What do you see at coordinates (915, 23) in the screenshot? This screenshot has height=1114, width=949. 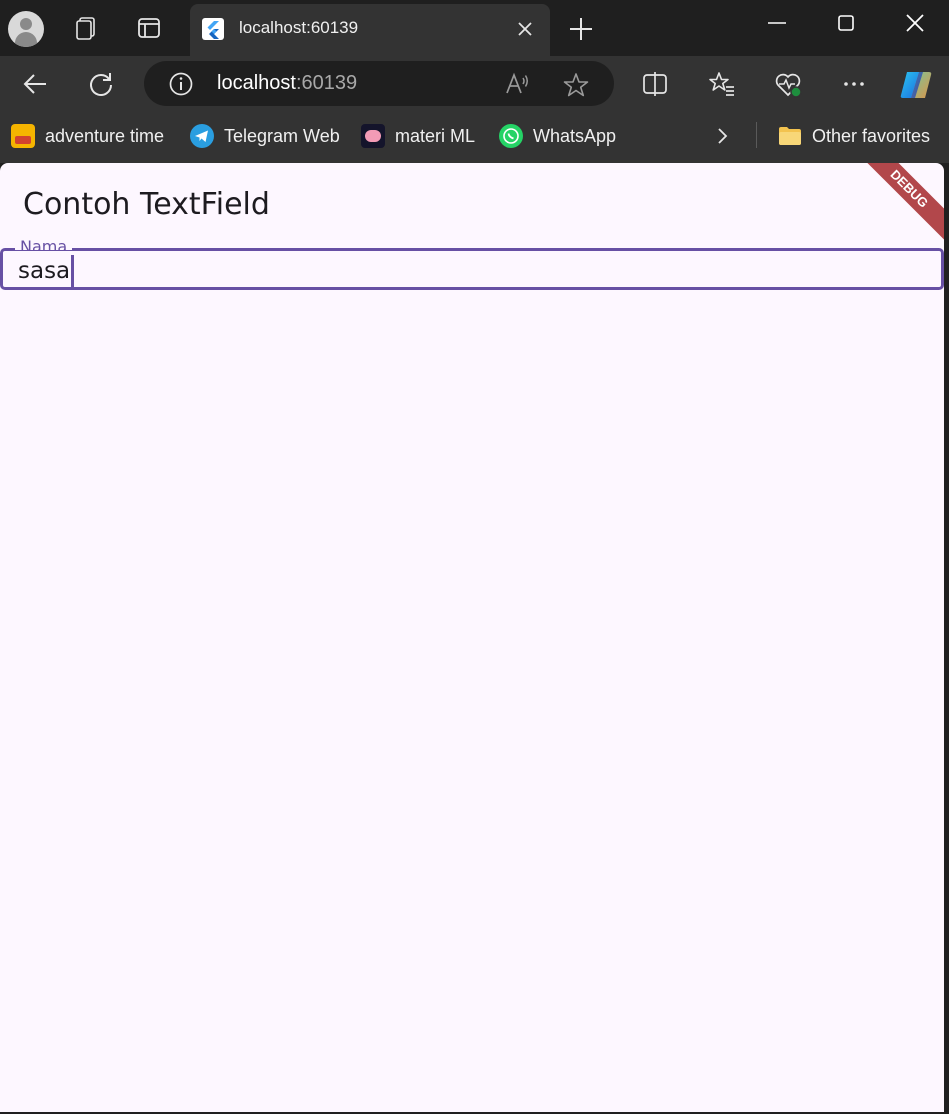 I see `close-window-icon` at bounding box center [915, 23].